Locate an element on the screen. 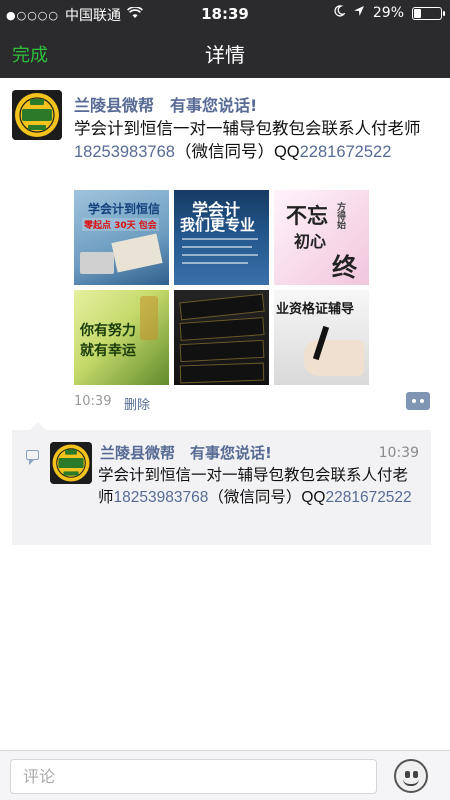  post-time: 10:39 is located at coordinates (93, 401).